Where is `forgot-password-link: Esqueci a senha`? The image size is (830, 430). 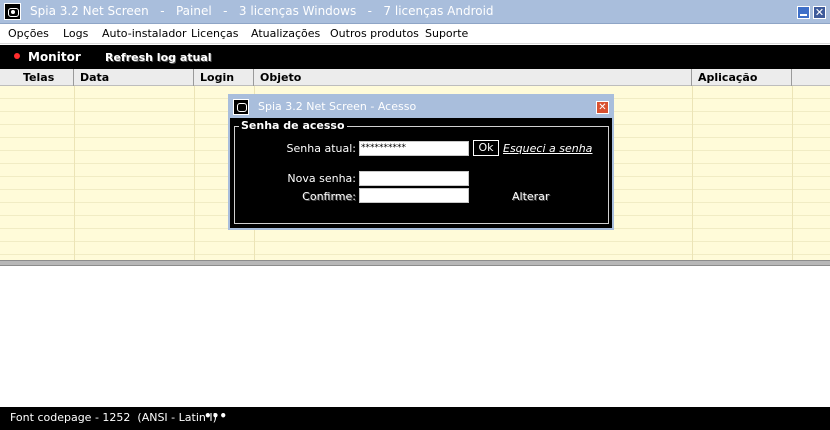 forgot-password-link: Esqueci a senha is located at coordinates (547, 148).